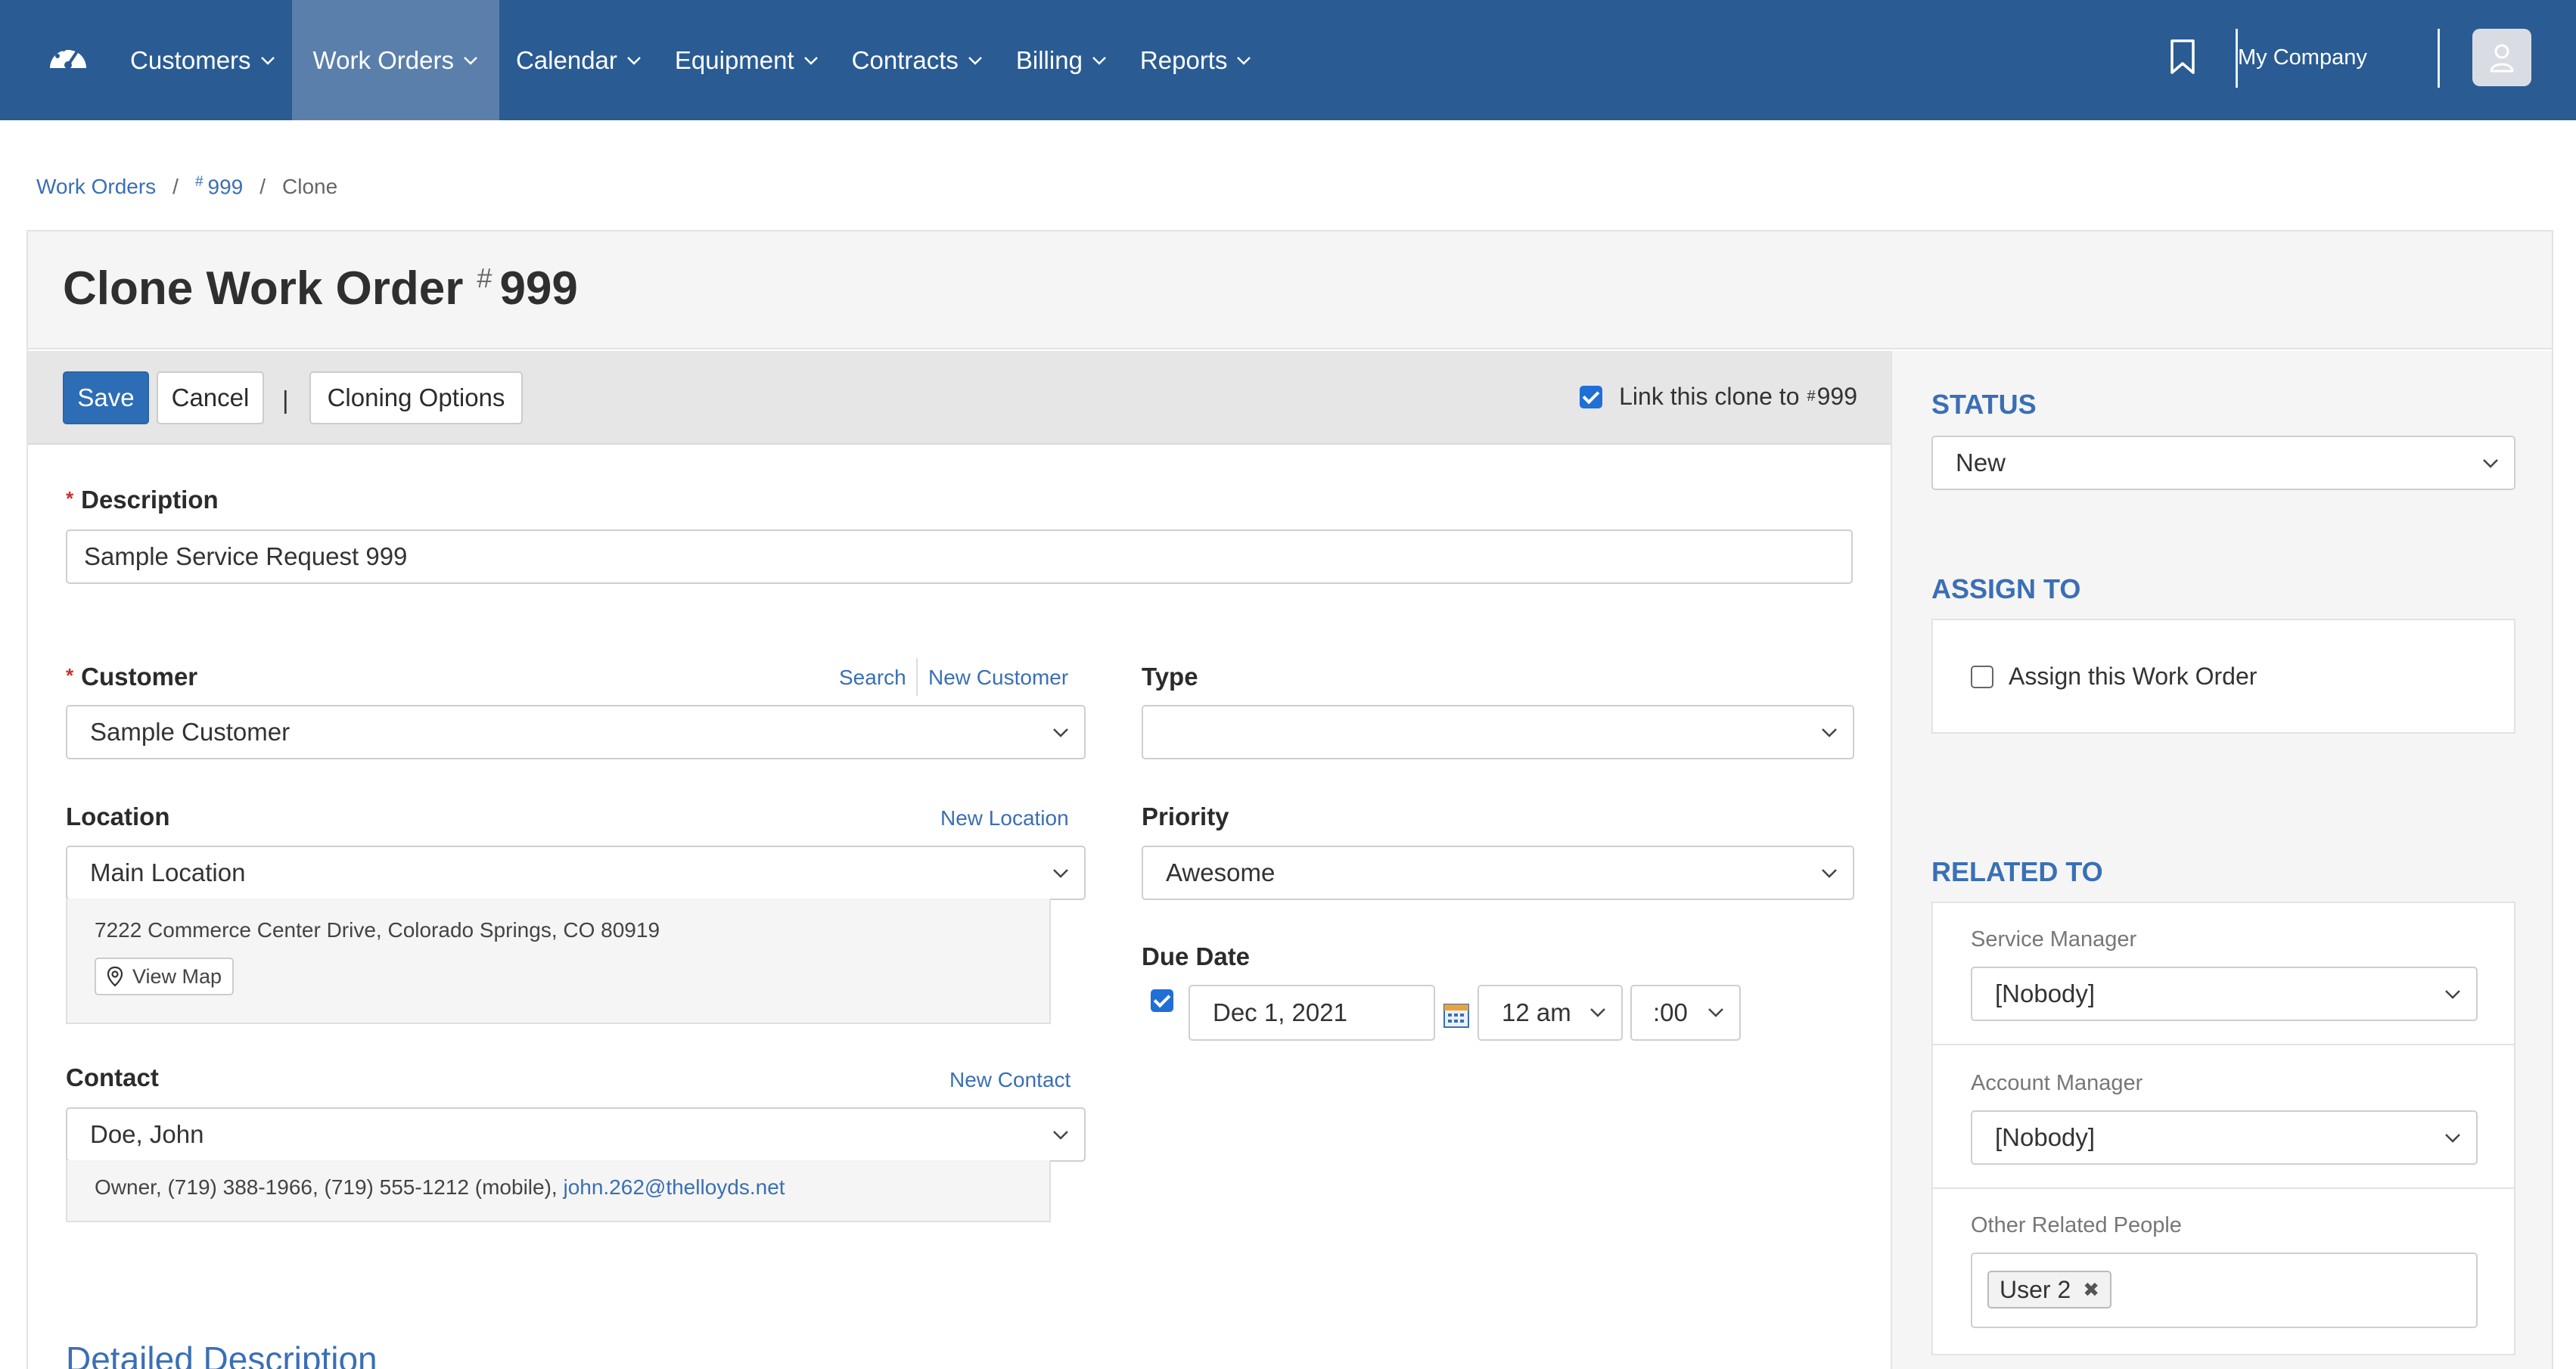  What do you see at coordinates (68, 55) in the screenshot?
I see `dashboard-gauge-icon` at bounding box center [68, 55].